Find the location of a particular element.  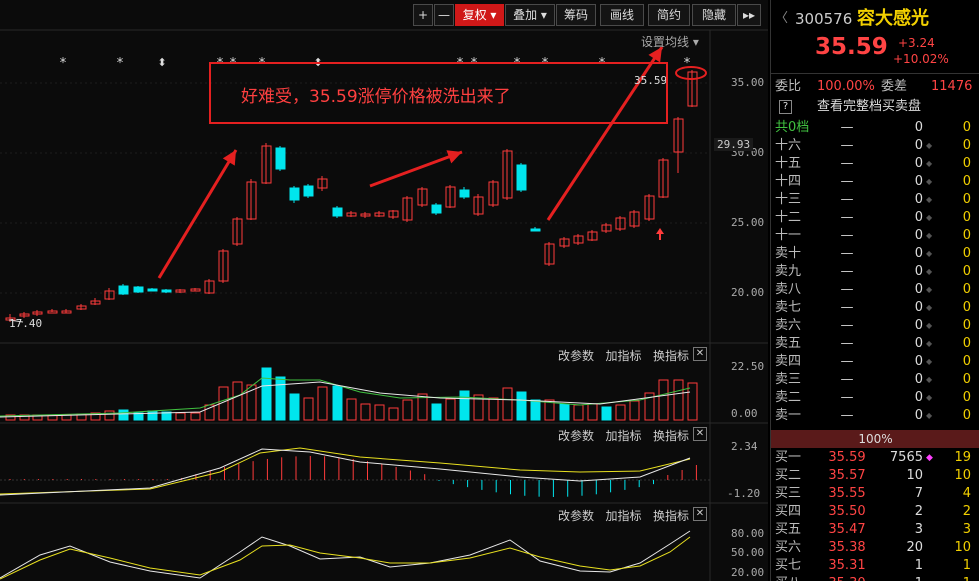

full-orderbook-link: ? 查看完整档买卖盘 is located at coordinates (875, 108).